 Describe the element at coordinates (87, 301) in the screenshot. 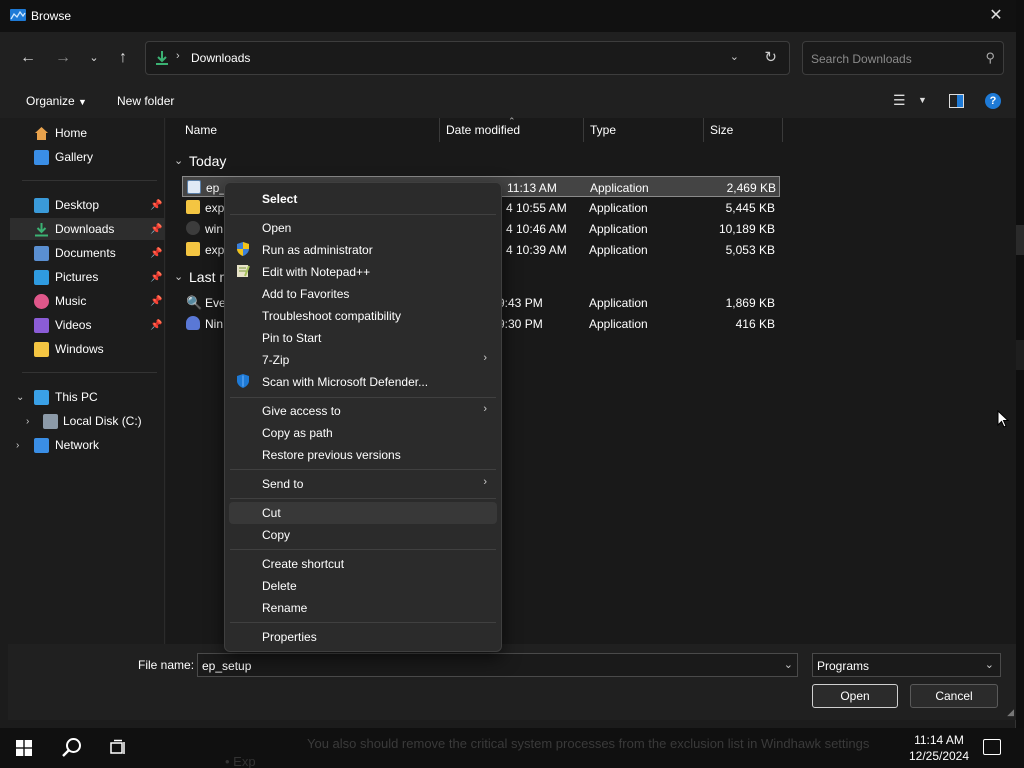

I see `nav-item-music: Music 📌` at that location.